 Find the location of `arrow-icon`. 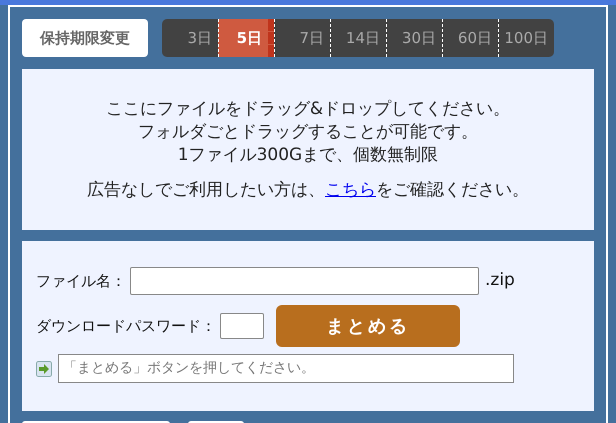

arrow-icon is located at coordinates (44, 368).